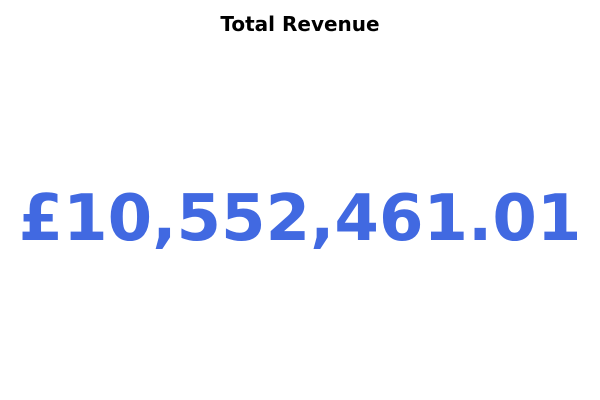  Describe the element at coordinates (300, 24) in the screenshot. I see `kpi-title: Total Revenue` at that location.